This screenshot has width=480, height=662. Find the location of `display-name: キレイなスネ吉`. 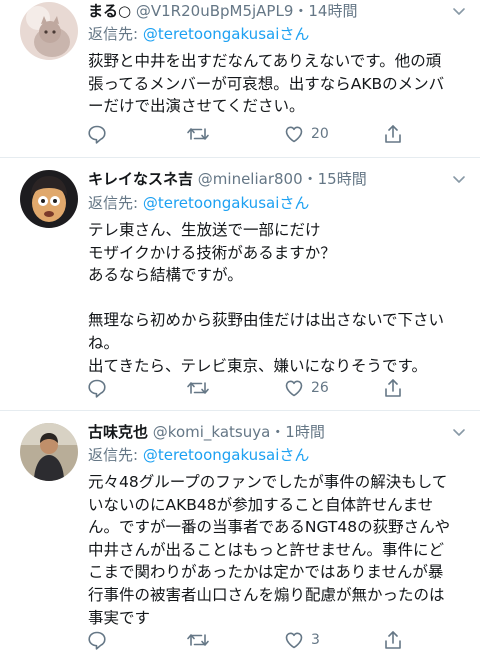

display-name: キレイなスネ吉 is located at coordinates (140, 179).